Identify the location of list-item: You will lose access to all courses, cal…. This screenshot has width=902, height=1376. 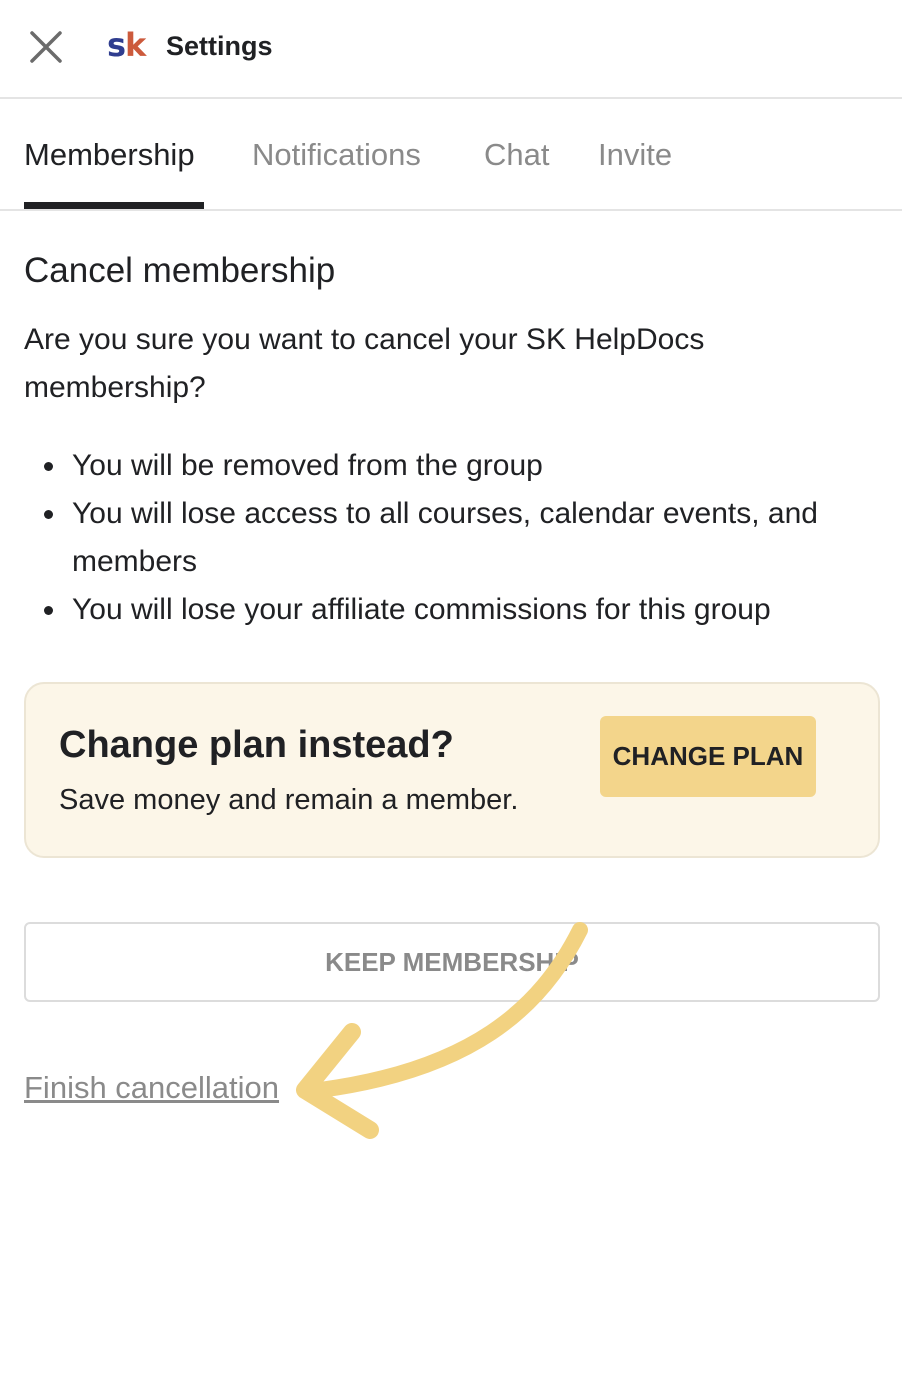
(454, 538).